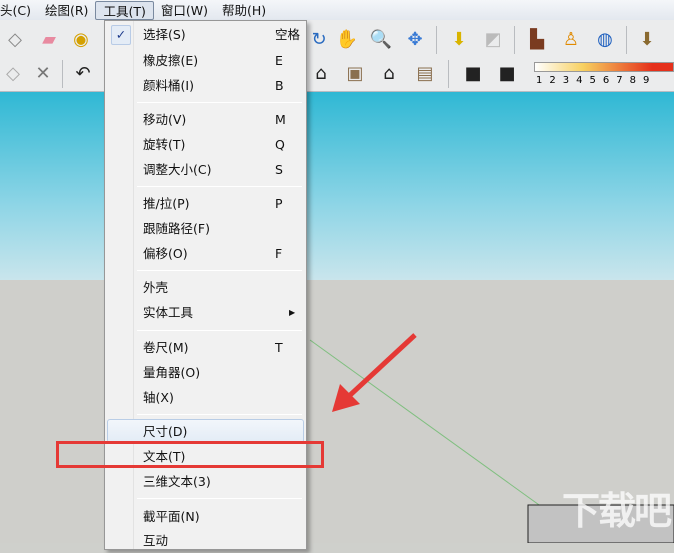  Describe the element at coordinates (165, 119) in the screenshot. I see `item-label: 移动(V)` at that location.